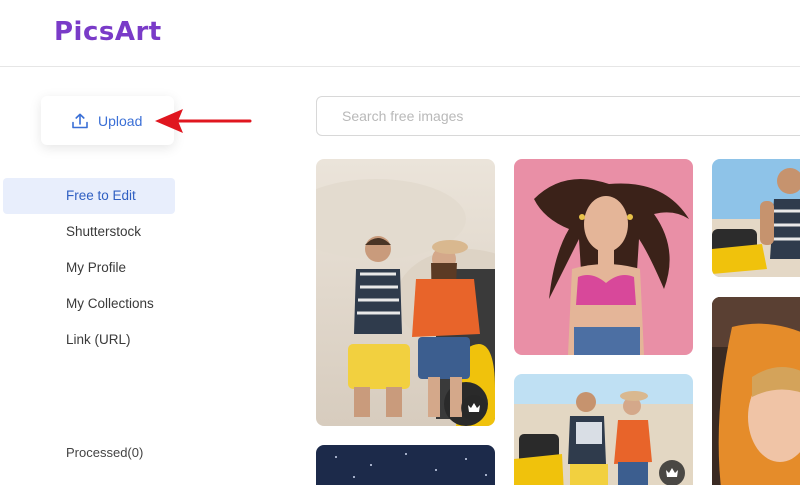 This screenshot has width=800, height=485. I want to click on woman-pink-image, so click(603, 257).